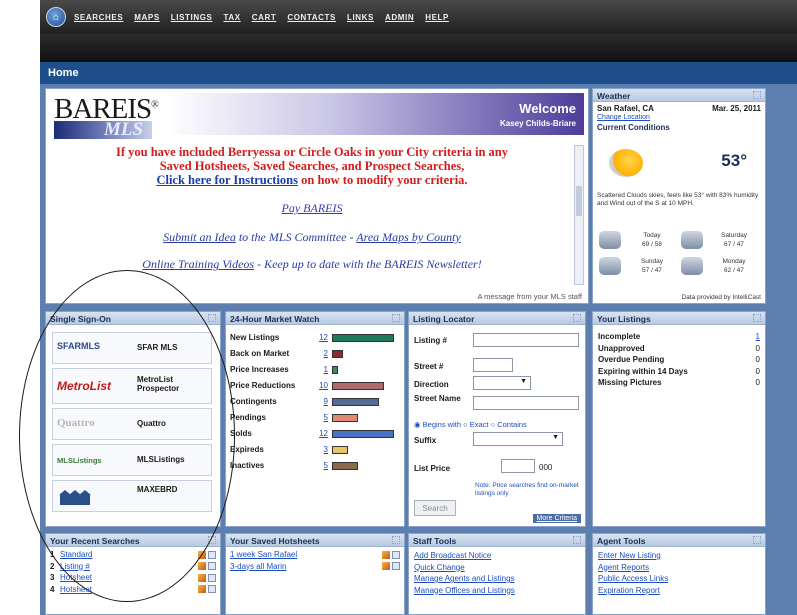 Image resolution: width=797 pixels, height=615 pixels. I want to click on quick-change-link: Quick Change, so click(497, 568).